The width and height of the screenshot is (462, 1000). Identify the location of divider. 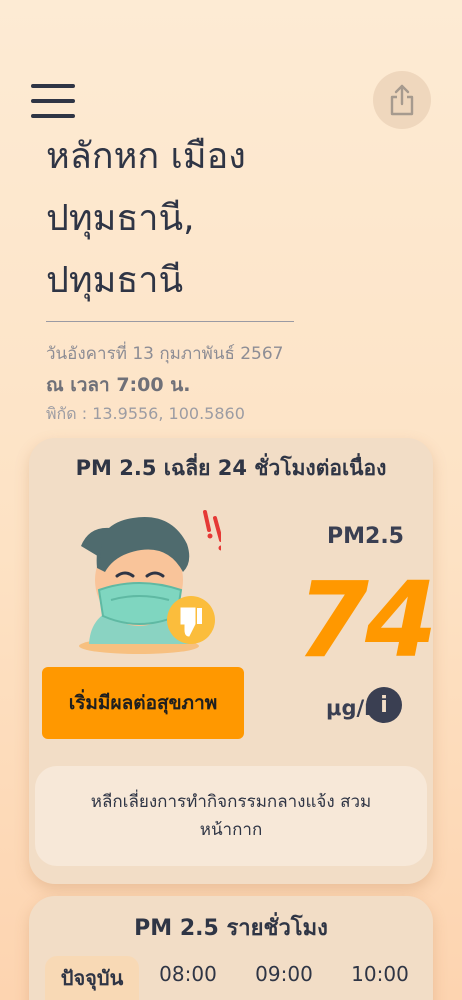
(170, 321).